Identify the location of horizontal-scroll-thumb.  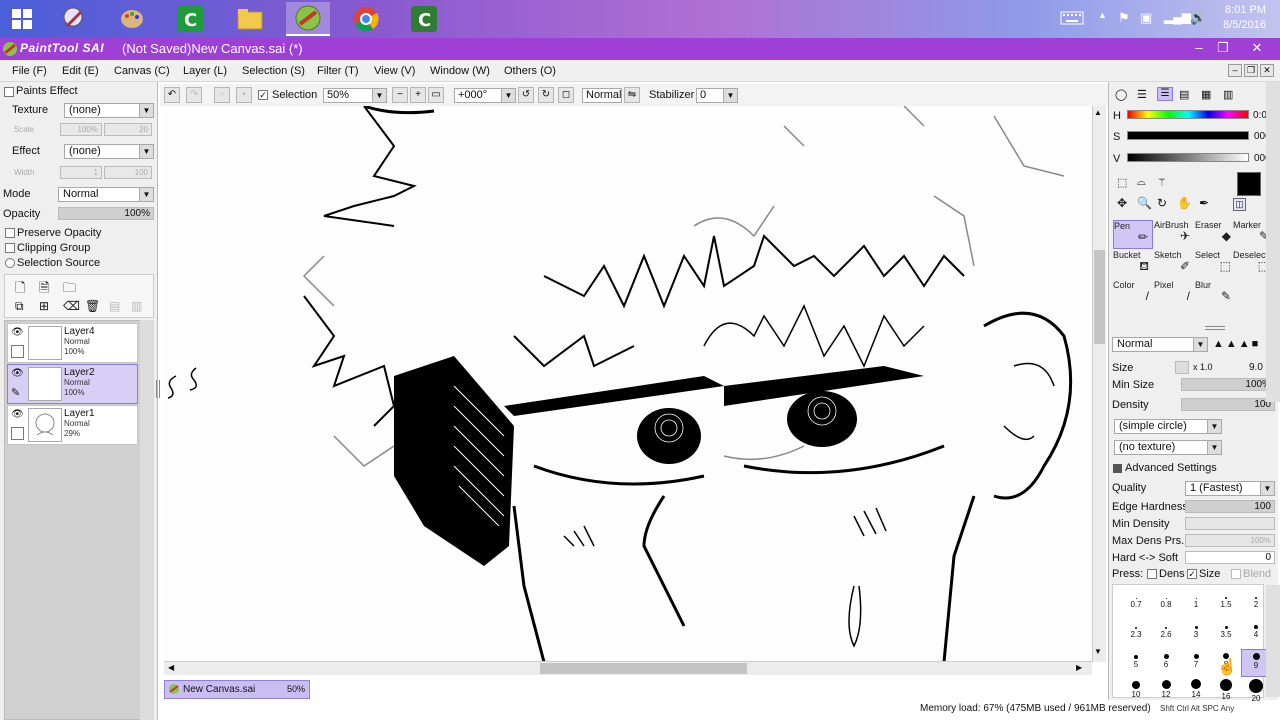
(643, 668).